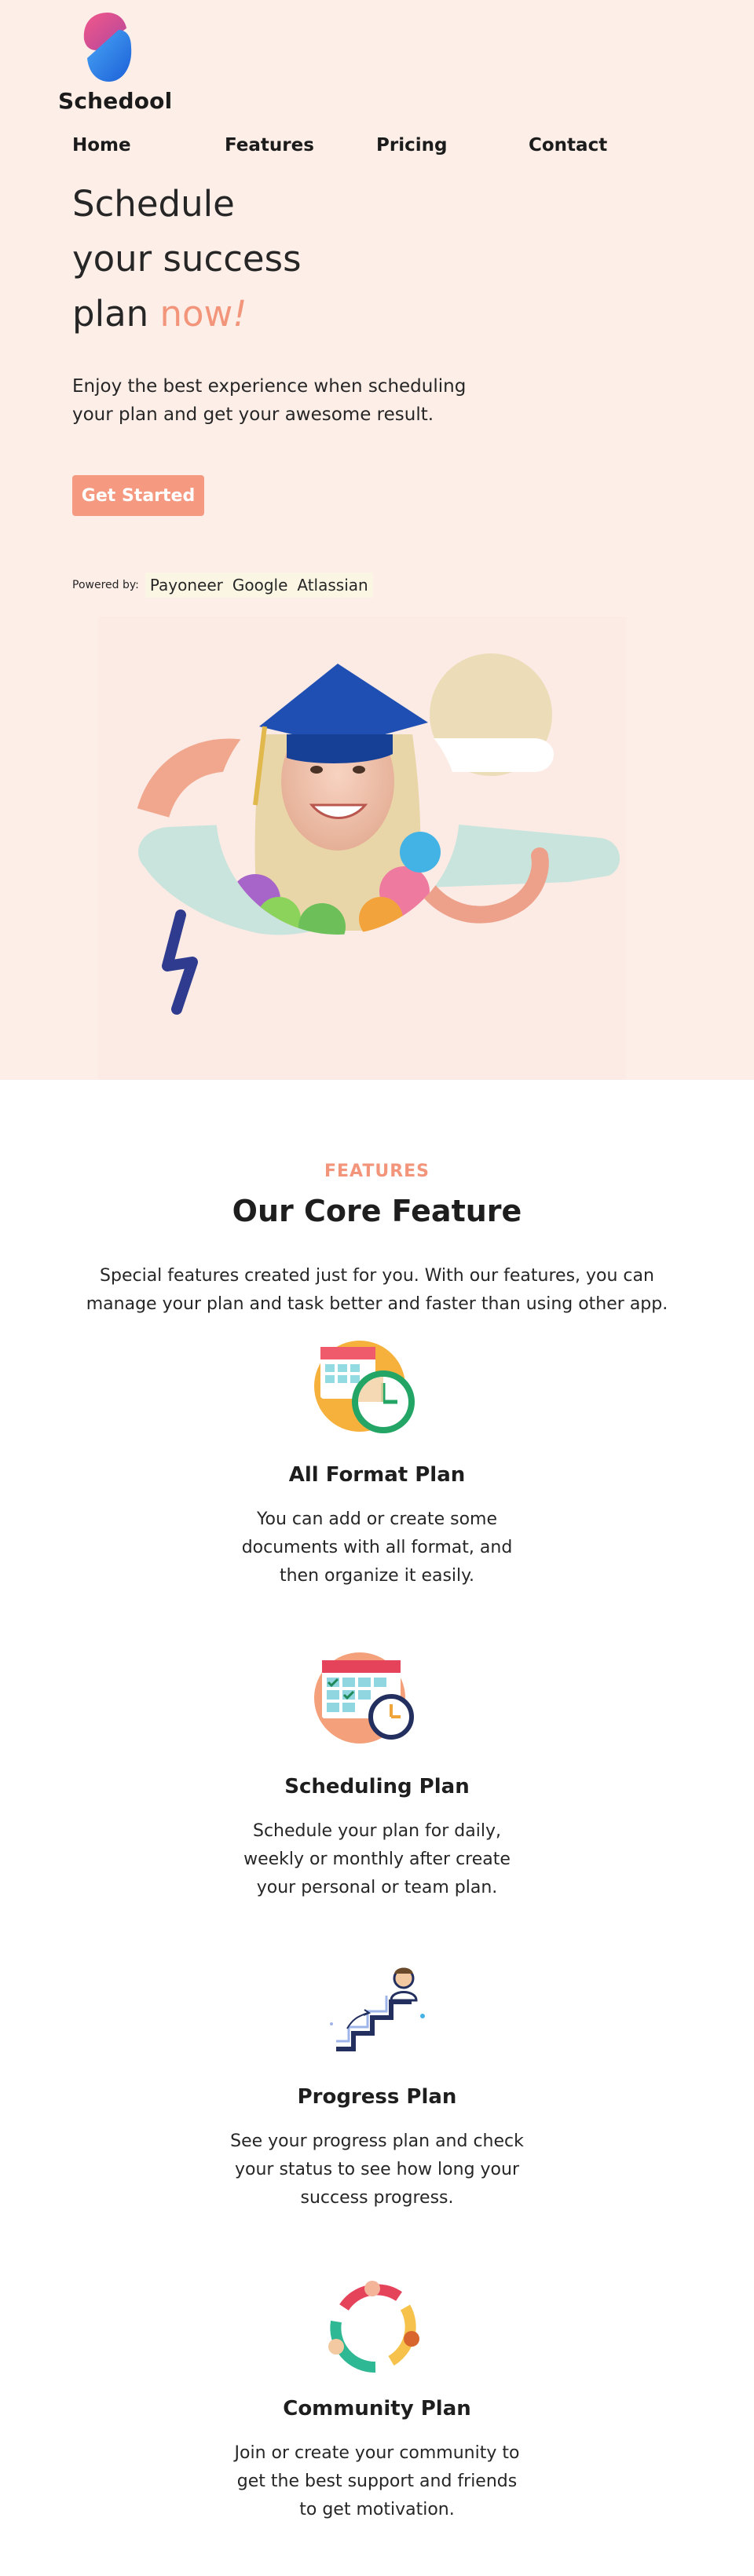  What do you see at coordinates (332, 585) in the screenshot?
I see `partner-atlassian: Atlassian` at bounding box center [332, 585].